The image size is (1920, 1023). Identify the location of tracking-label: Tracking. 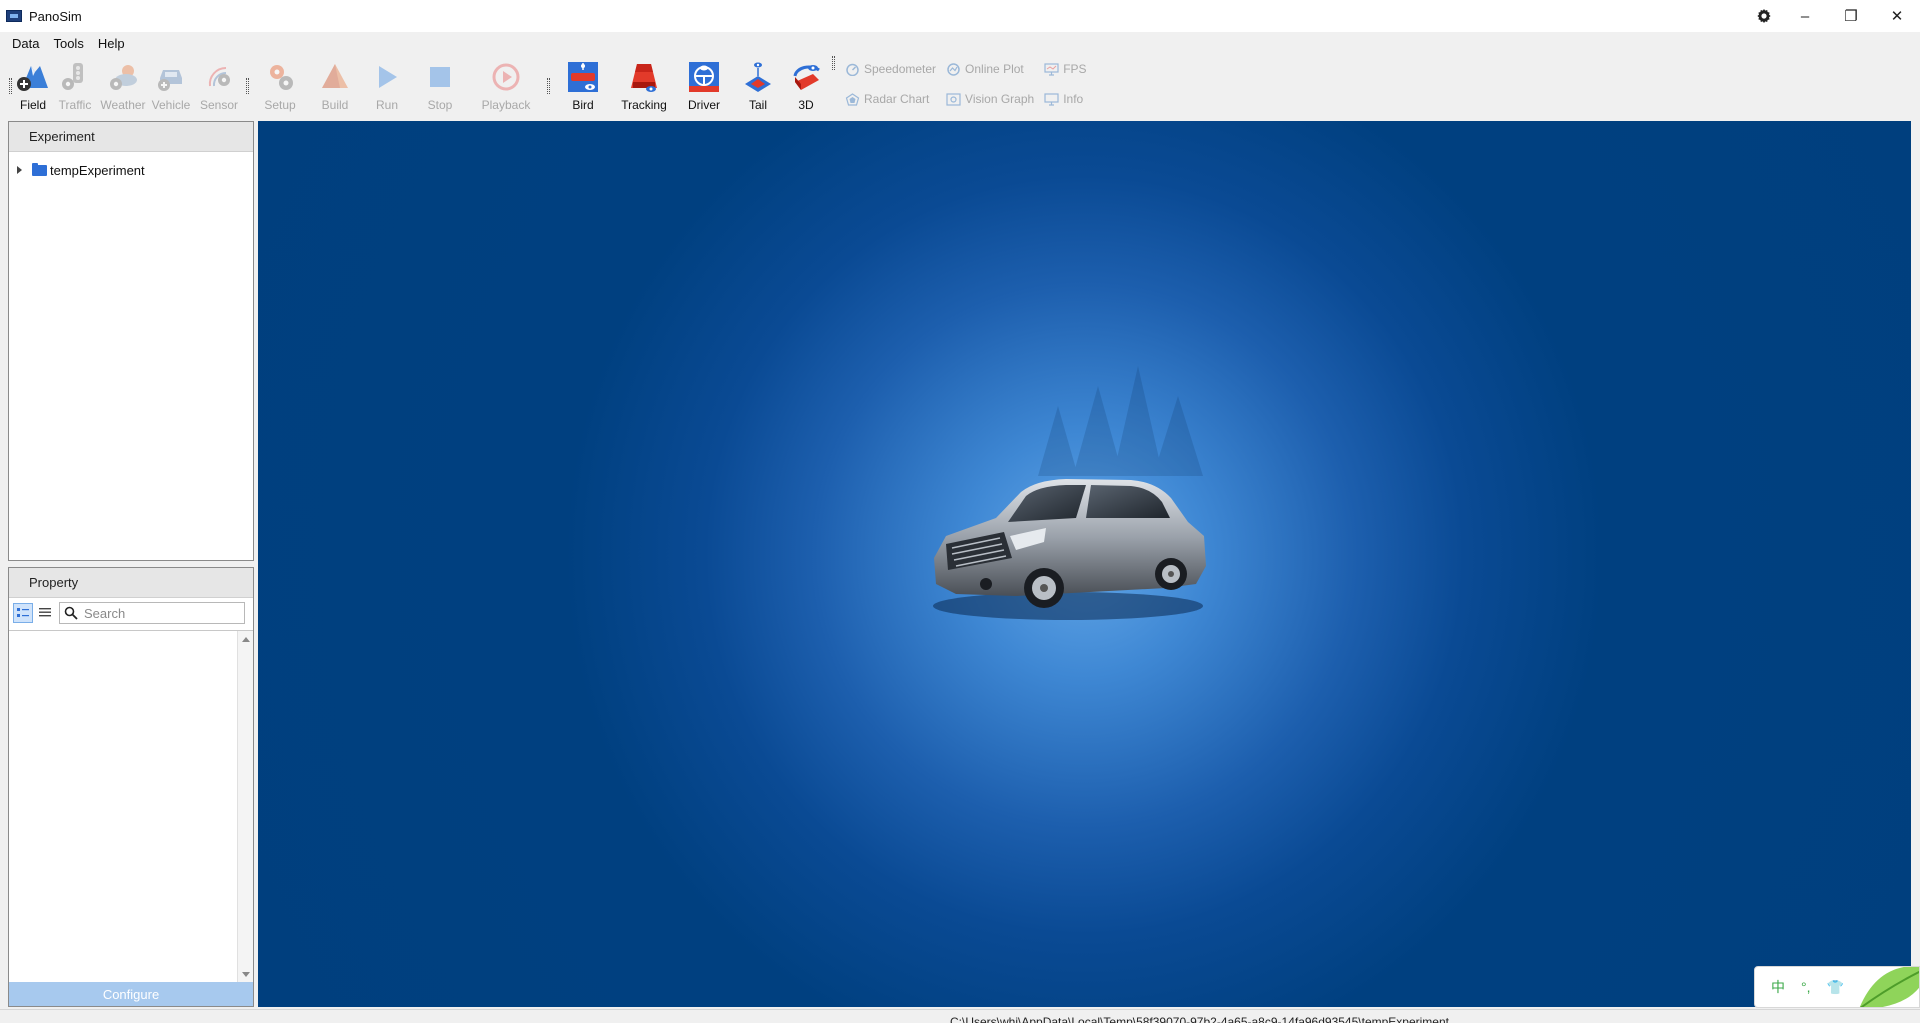
(644, 105).